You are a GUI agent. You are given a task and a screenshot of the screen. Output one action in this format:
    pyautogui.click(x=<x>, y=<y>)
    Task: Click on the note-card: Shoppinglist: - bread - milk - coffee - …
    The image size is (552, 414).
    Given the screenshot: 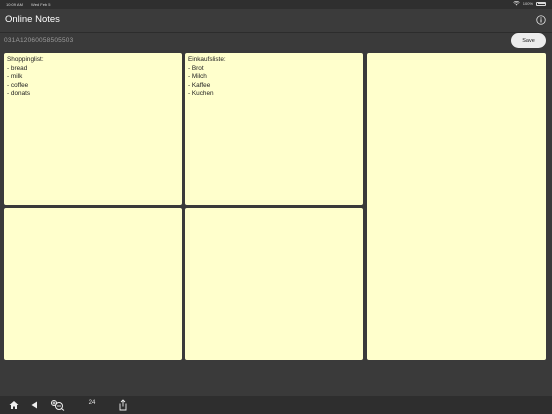 What is the action you would take?
    pyautogui.click(x=93, y=129)
    